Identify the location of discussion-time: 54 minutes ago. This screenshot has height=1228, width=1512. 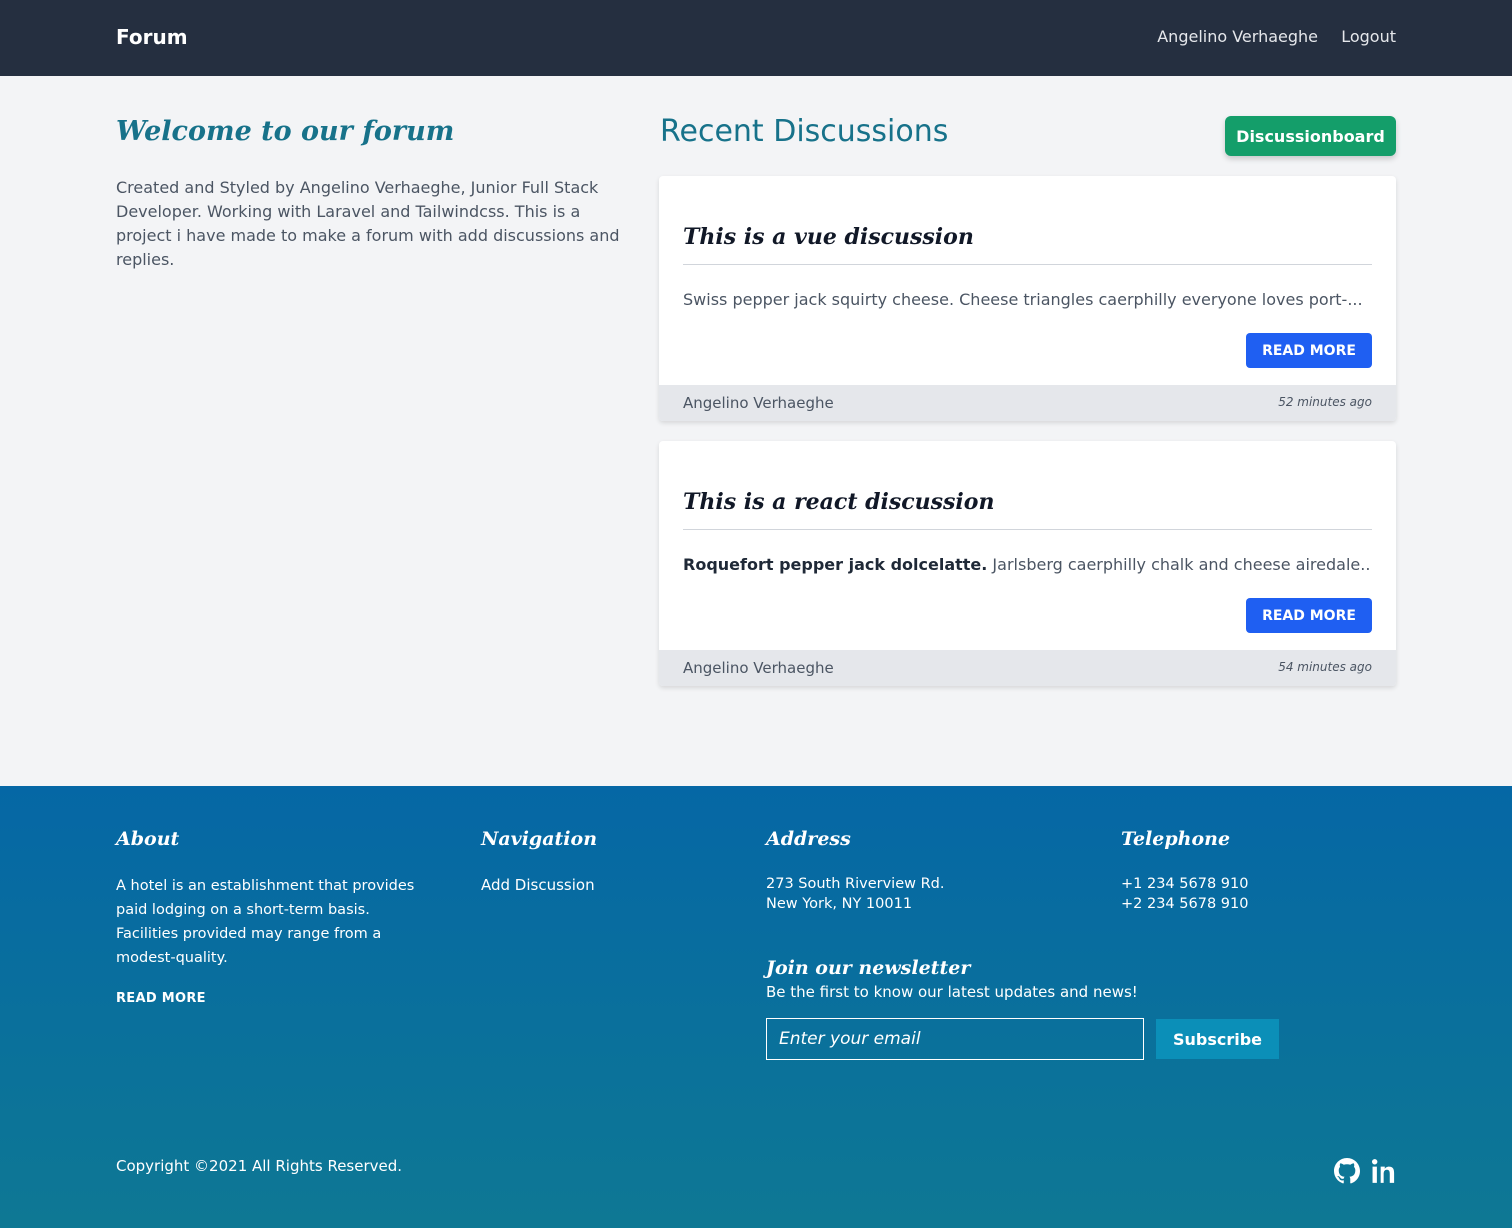
(1325, 667).